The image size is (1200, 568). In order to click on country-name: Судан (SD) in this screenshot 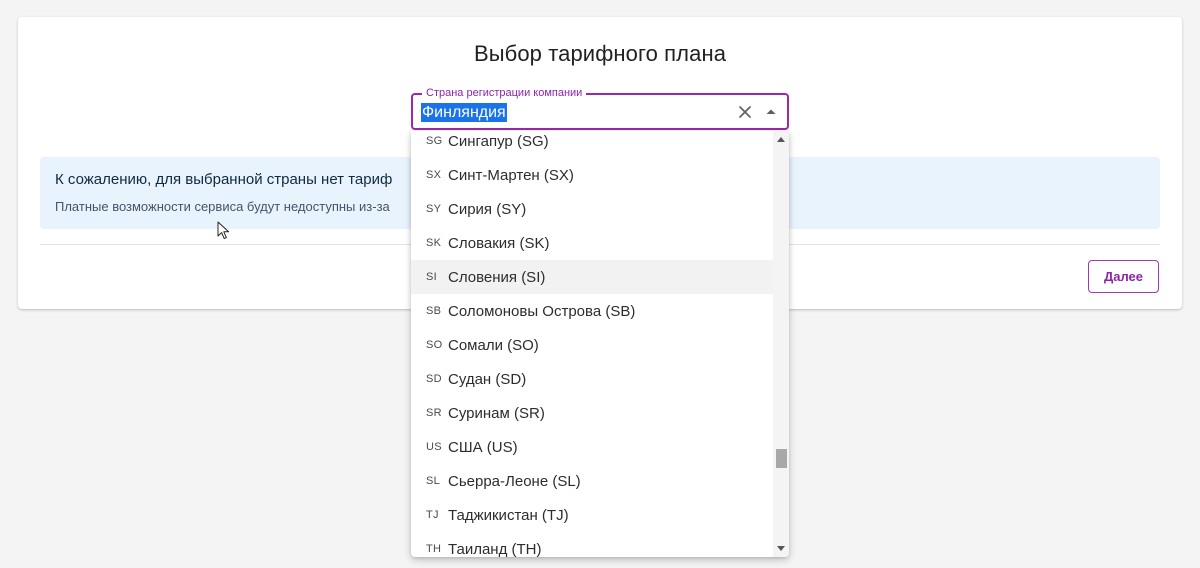, I will do `click(487, 379)`.